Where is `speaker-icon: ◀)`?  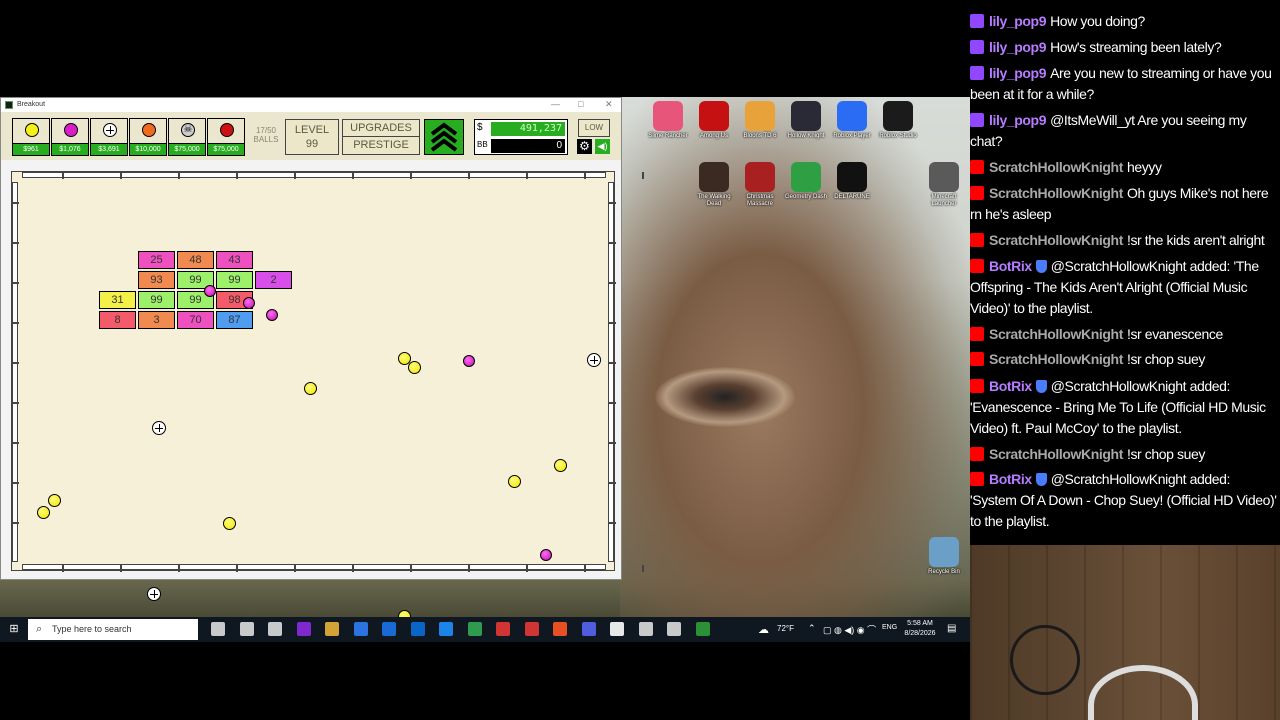
speaker-icon: ◀) is located at coordinates (602, 146).